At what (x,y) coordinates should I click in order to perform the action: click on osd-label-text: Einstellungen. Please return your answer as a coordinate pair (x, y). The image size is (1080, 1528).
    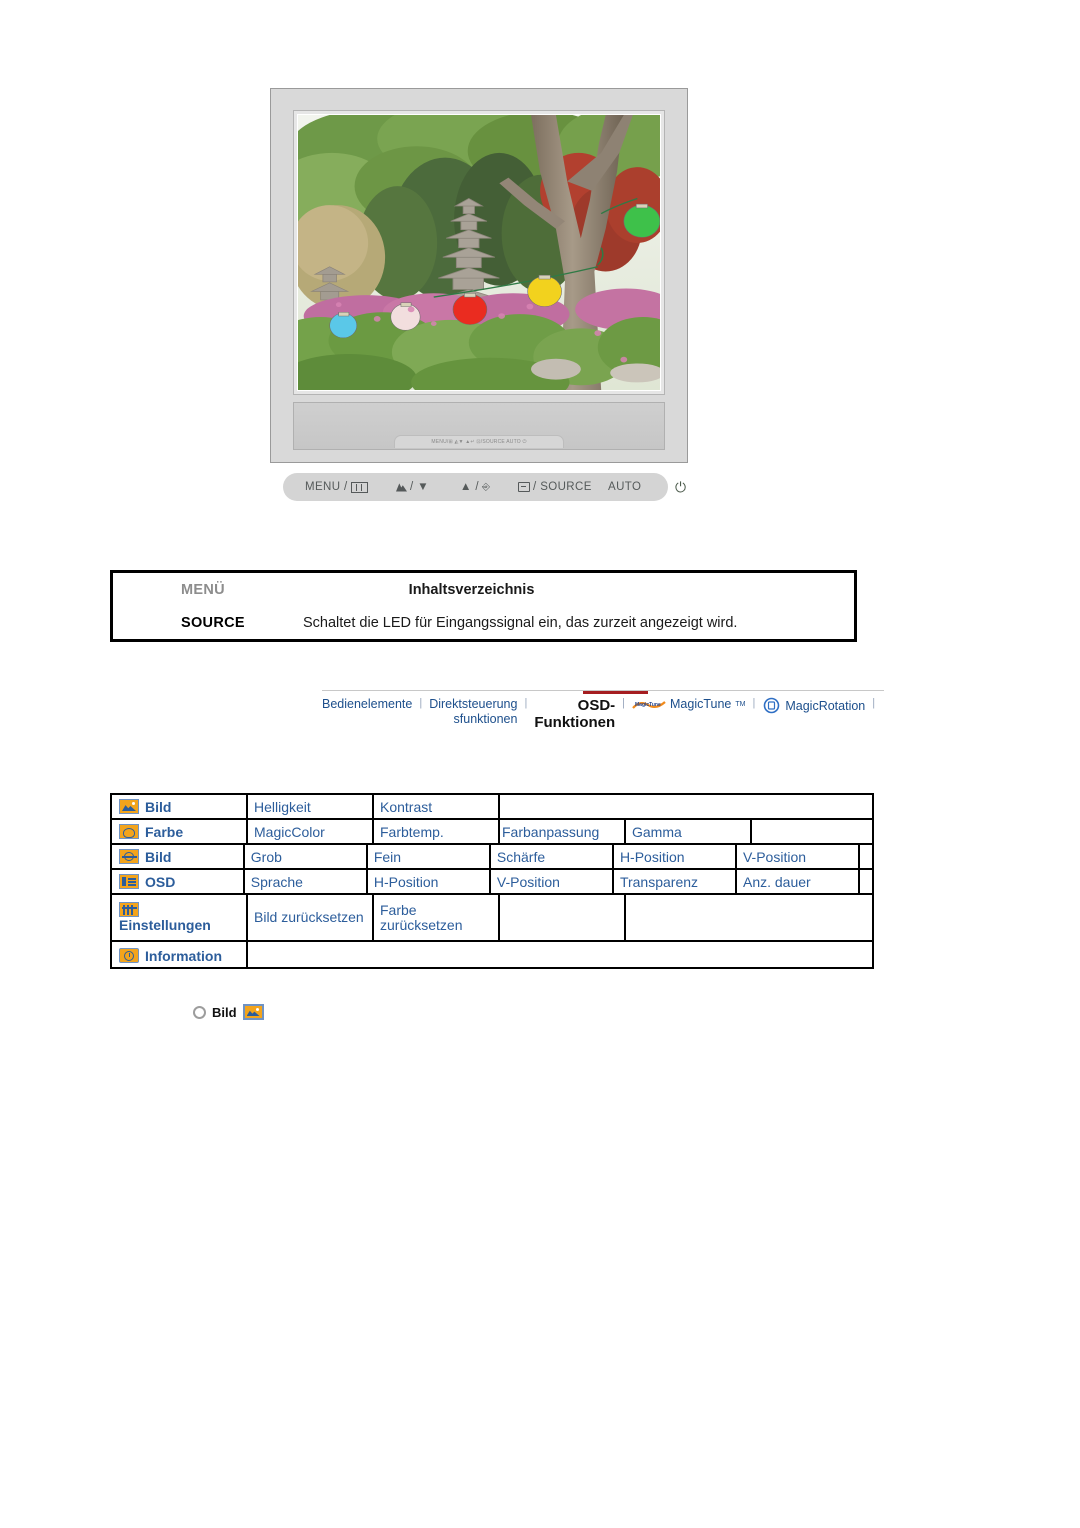
    Looking at the image, I should click on (165, 925).